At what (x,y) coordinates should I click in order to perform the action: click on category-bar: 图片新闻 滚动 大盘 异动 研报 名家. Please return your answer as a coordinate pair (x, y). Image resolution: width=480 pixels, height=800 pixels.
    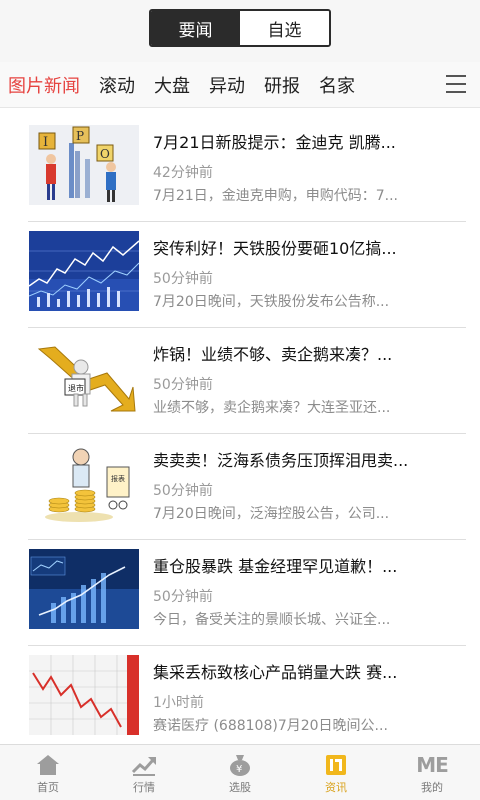
    Looking at the image, I should click on (240, 85).